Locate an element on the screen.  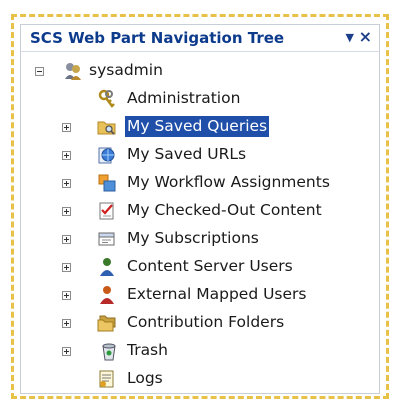
webpart-menu-icon: ▼ is located at coordinates (350, 37).